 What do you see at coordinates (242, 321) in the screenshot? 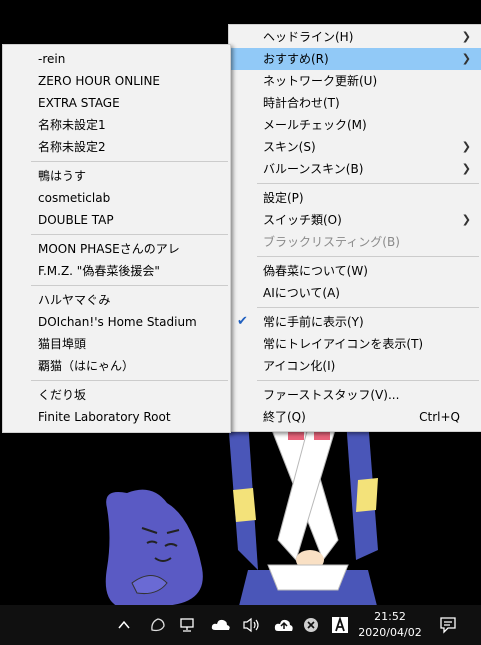
I see `checkmark-icon: ✔` at bounding box center [242, 321].